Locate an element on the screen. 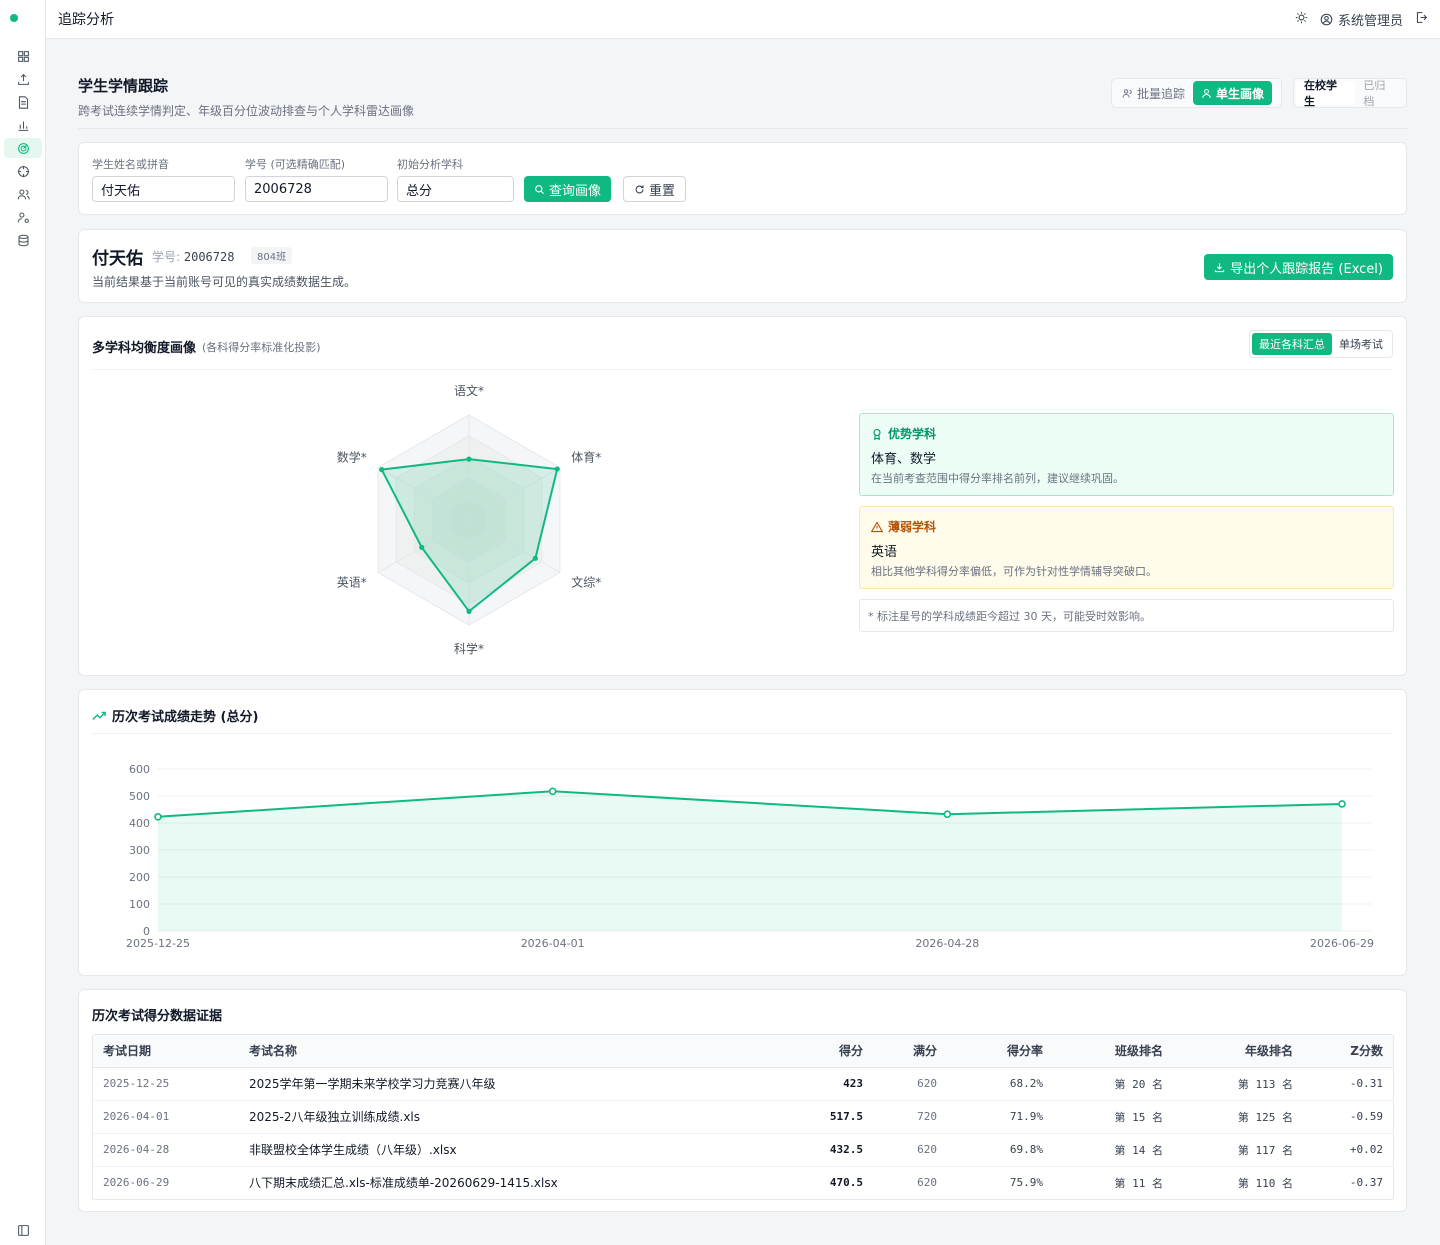 The height and width of the screenshot is (1245, 1440). cell-full: 720 is located at coordinates (910, 1117).